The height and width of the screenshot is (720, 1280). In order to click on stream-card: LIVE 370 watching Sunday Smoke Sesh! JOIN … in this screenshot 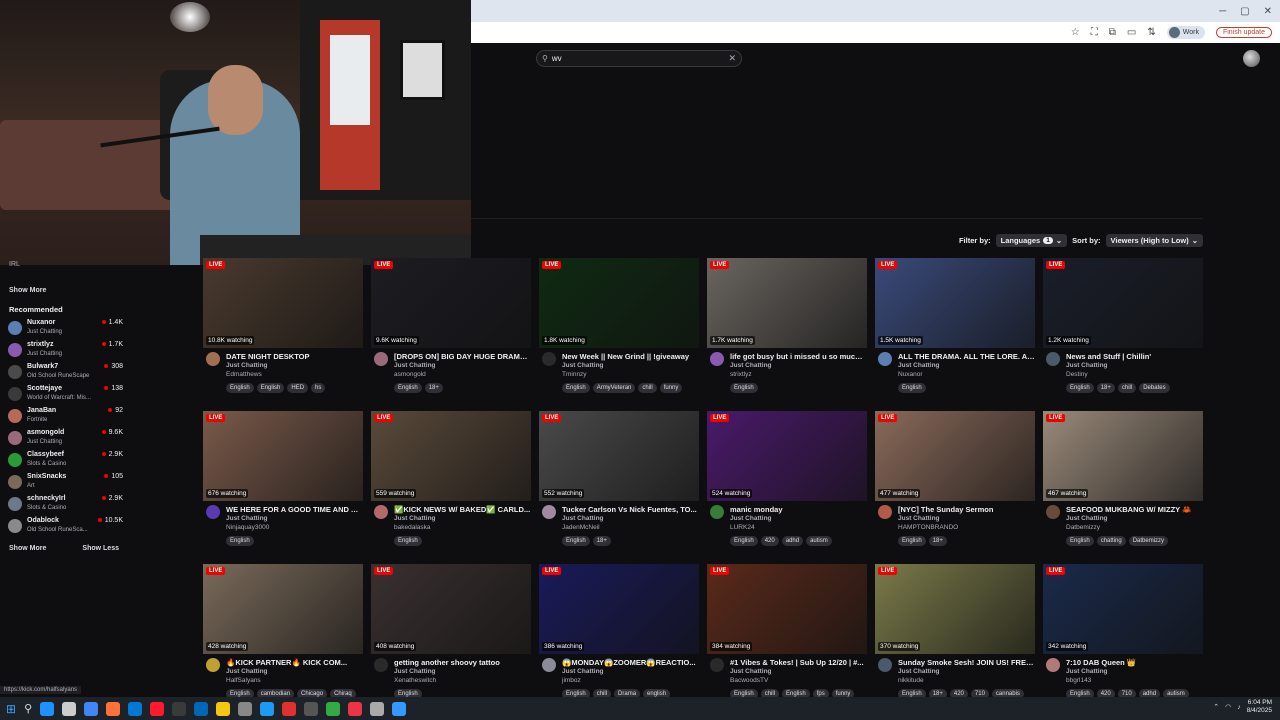, I will do `click(955, 634)`.